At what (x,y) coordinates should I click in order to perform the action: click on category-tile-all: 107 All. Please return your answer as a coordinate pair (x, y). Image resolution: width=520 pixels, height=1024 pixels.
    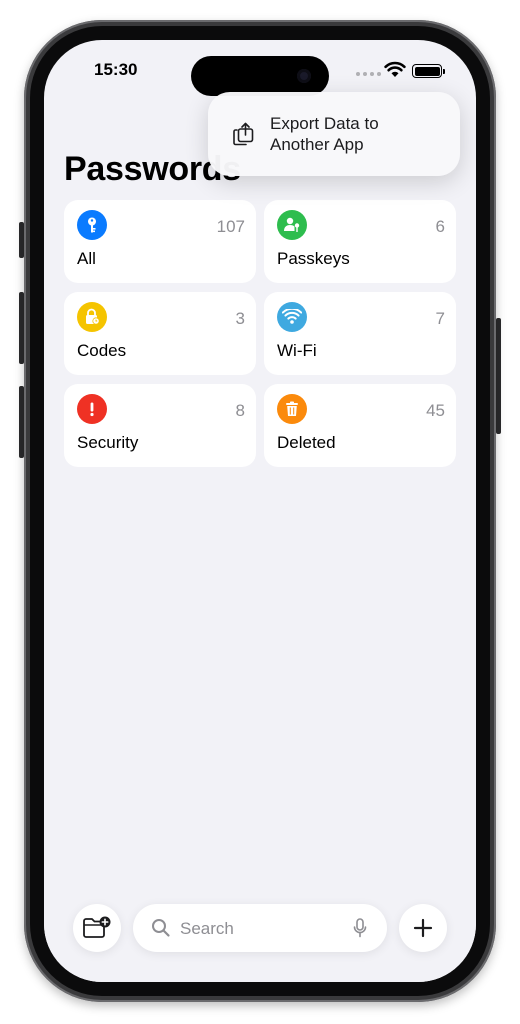
    Looking at the image, I should click on (160, 241).